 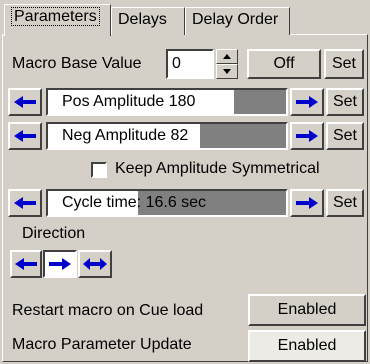 I want to click on direction-bounce-button, so click(x=95, y=264).